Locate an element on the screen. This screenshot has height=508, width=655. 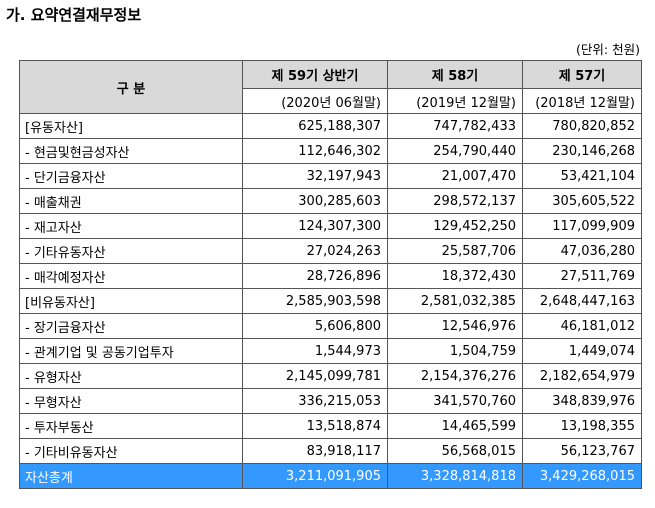
row-value: 28,726,896 is located at coordinates (315, 276).